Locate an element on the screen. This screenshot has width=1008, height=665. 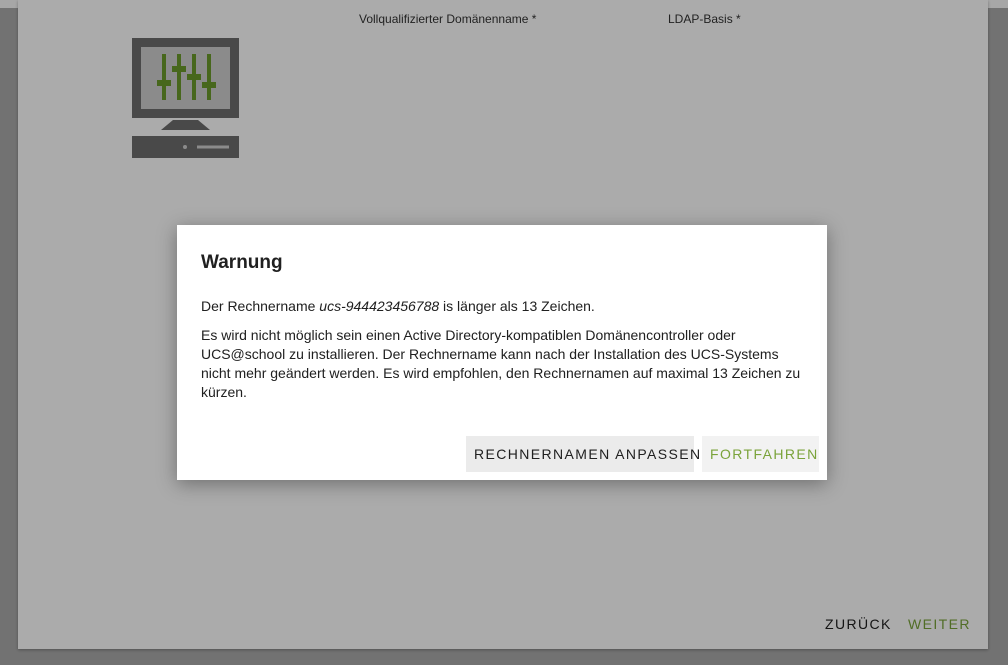
continue-button: FORTFAHREN is located at coordinates (760, 454).